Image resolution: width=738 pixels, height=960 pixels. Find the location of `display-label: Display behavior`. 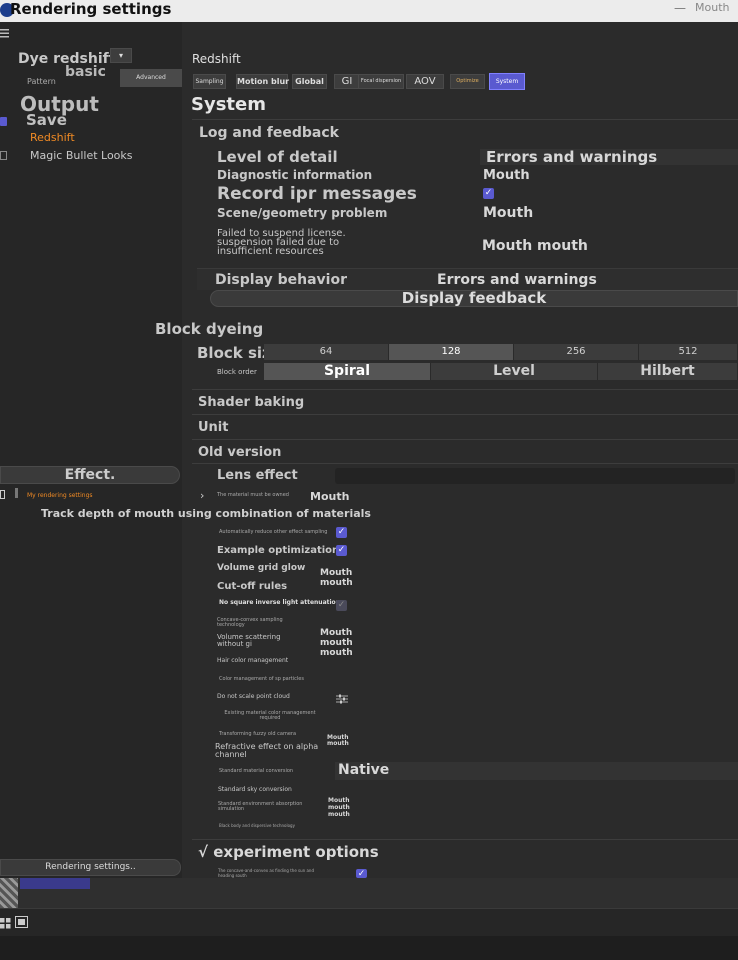

display-label: Display behavior is located at coordinates (281, 280).